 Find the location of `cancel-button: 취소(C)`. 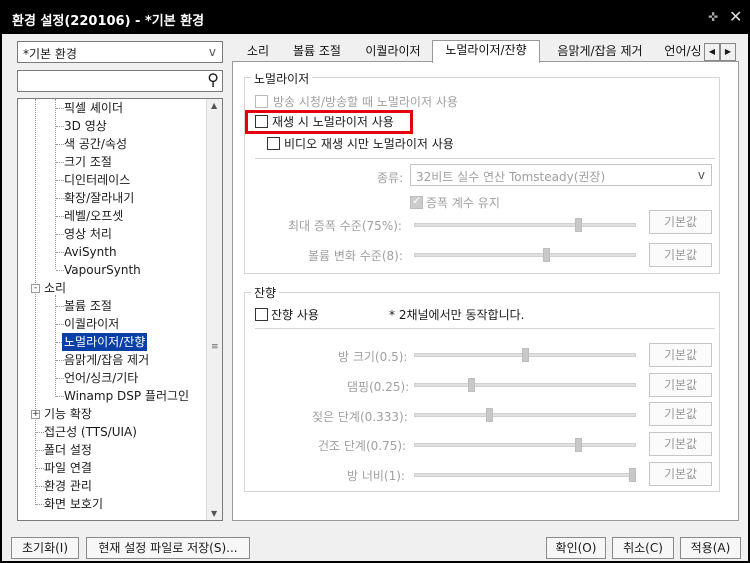

cancel-button: 취소(C) is located at coordinates (643, 548).